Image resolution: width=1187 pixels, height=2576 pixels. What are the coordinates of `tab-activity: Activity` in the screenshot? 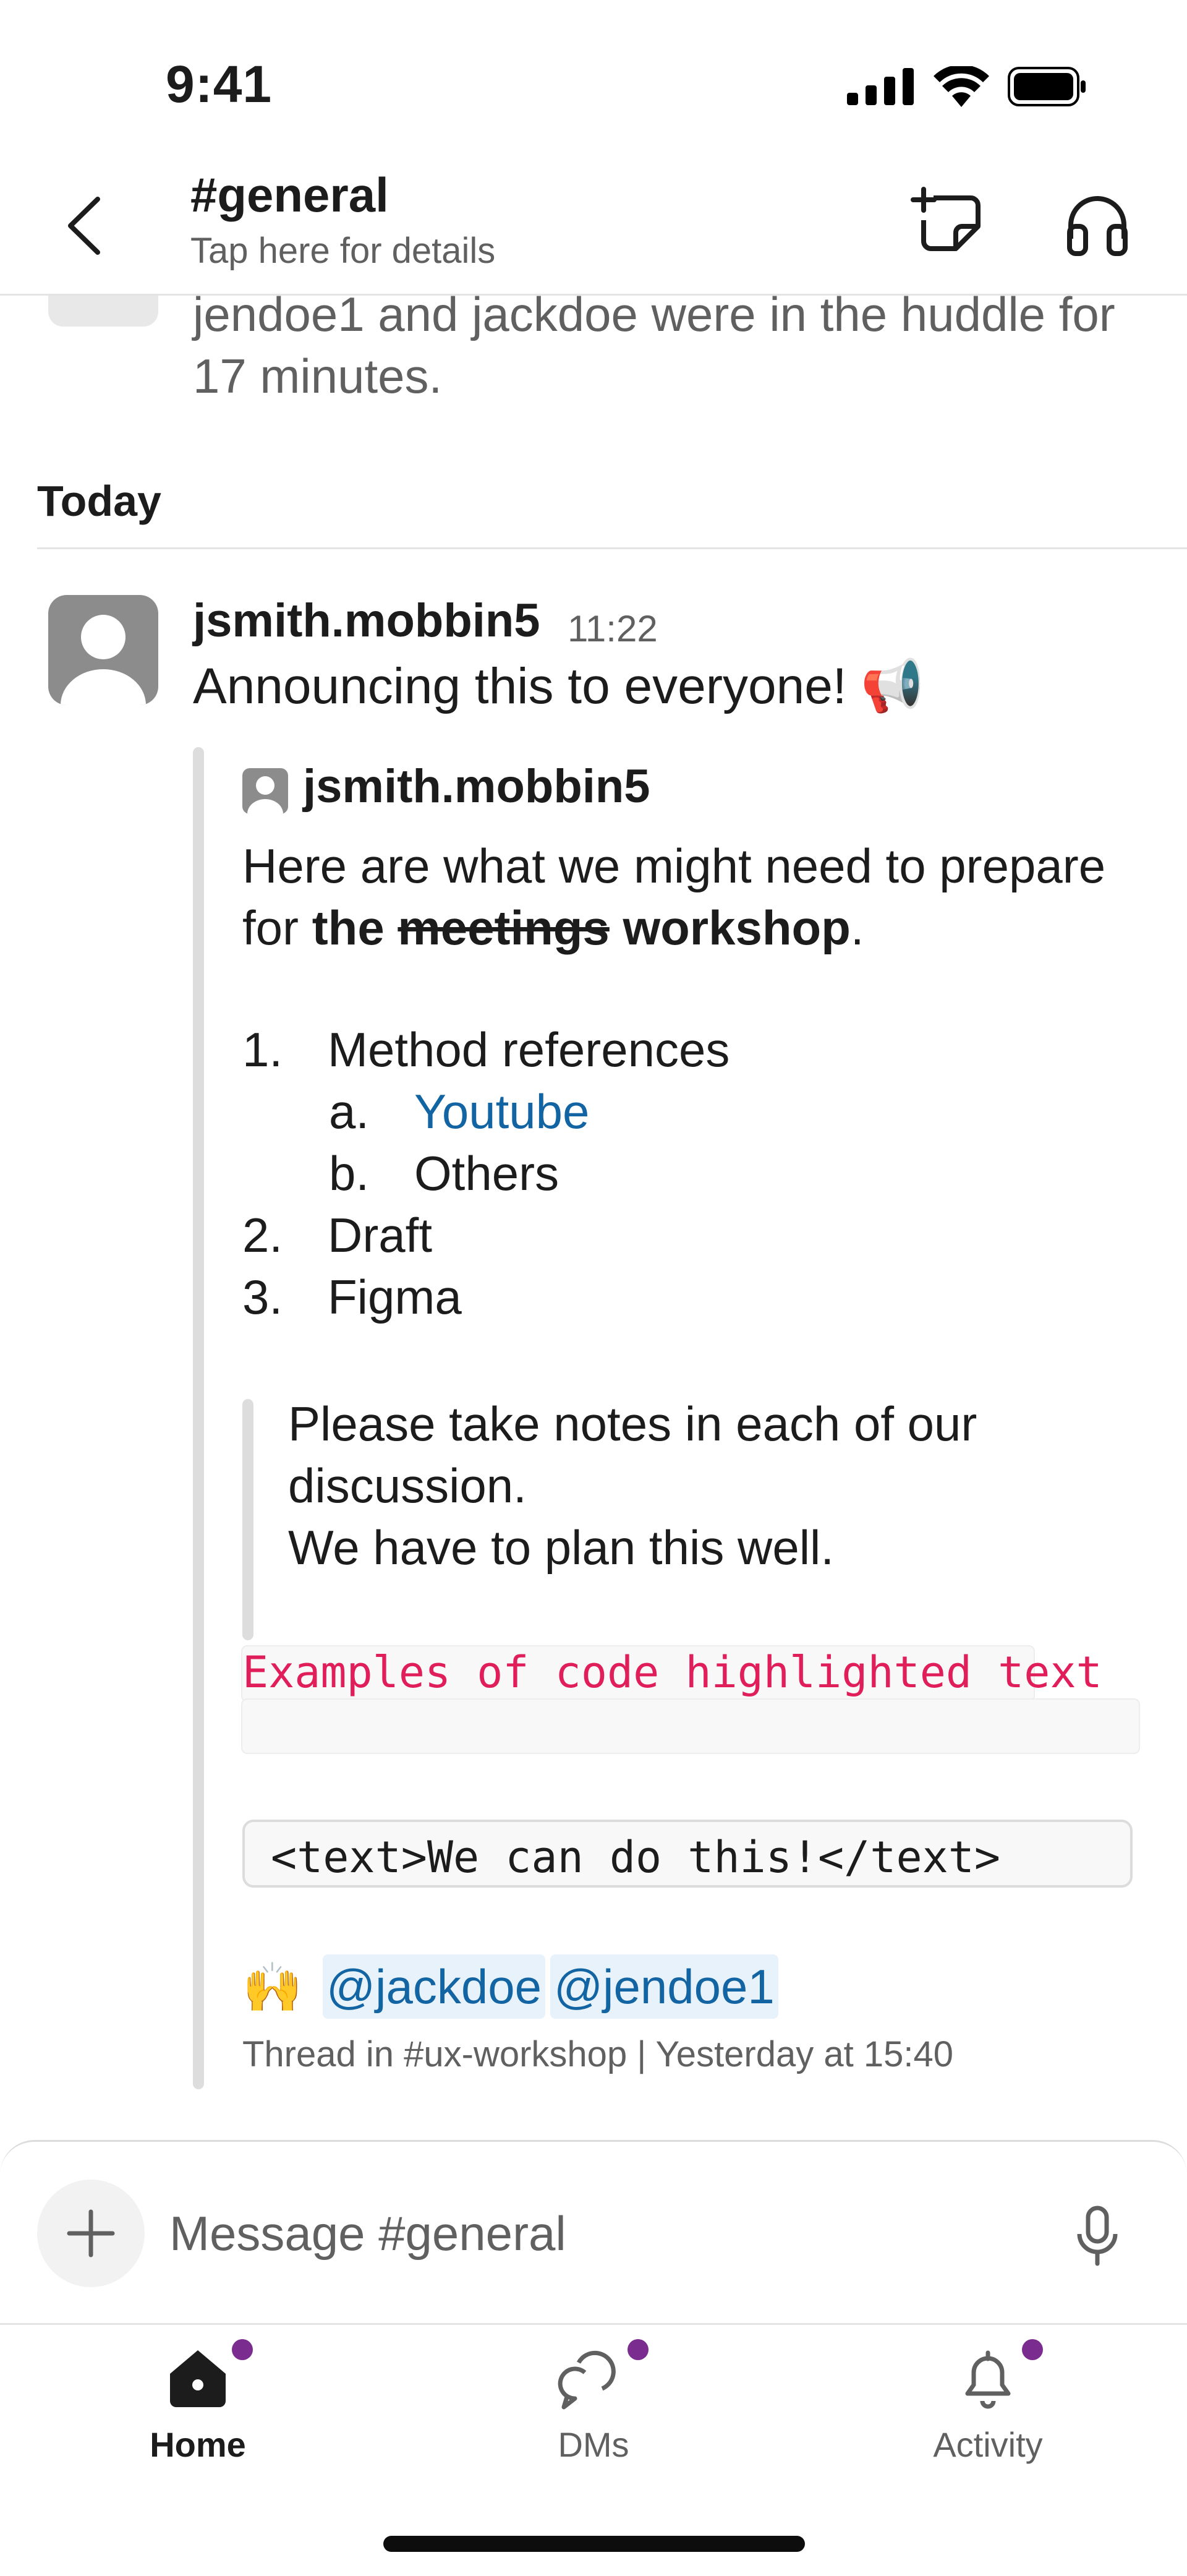 It's located at (988, 2406).